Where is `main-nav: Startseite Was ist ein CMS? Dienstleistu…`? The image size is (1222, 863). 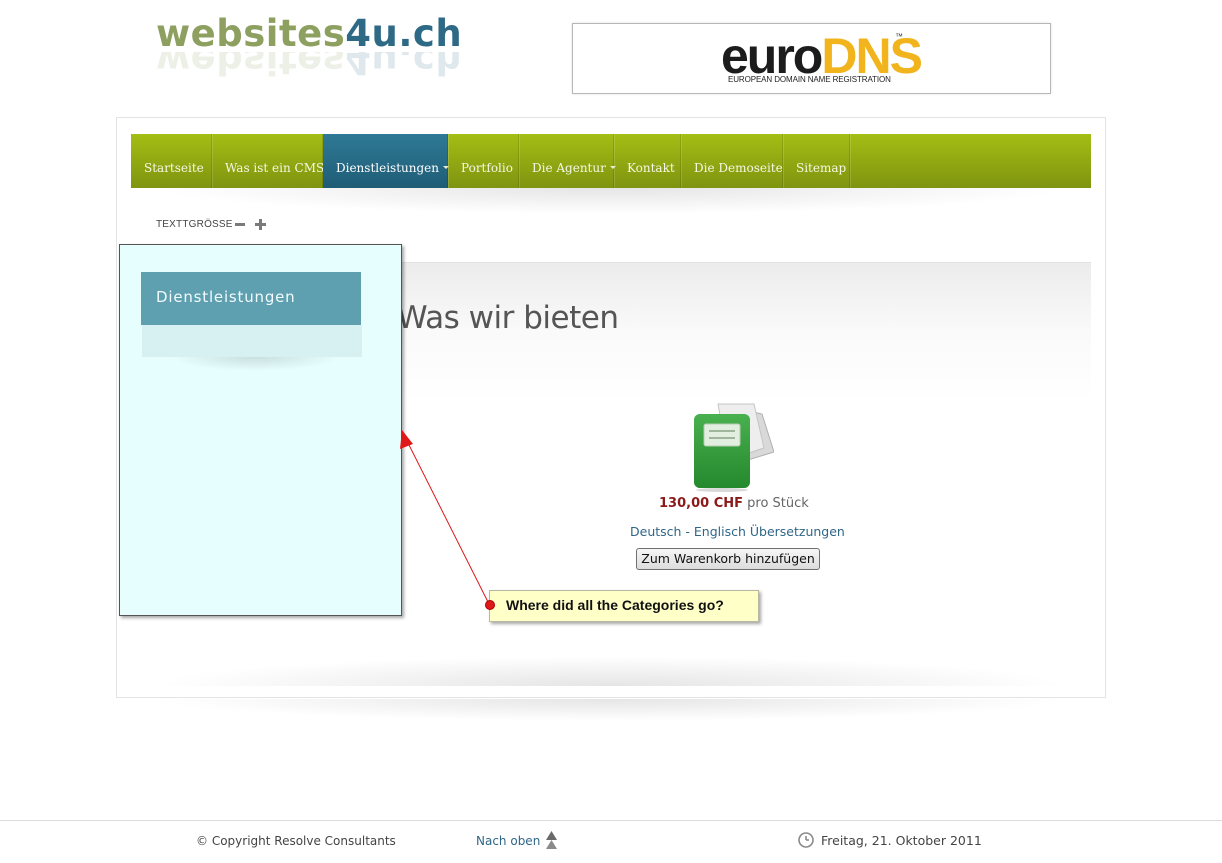
main-nav: Startseite Was ist ein CMS? Dienstleistu… is located at coordinates (611, 161).